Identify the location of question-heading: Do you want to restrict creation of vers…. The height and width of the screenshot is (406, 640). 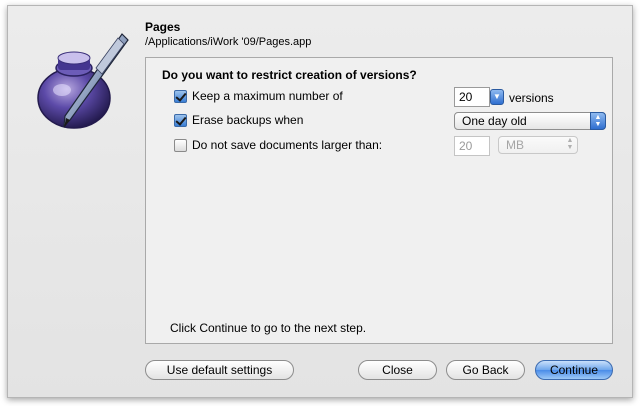
(289, 75).